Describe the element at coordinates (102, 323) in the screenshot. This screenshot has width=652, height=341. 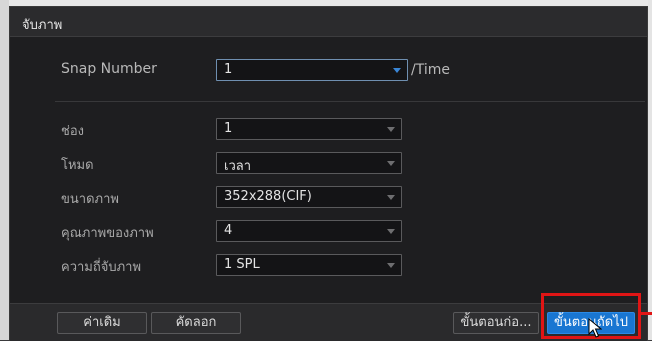
I see `default-button: ค่าเดิม` at that location.